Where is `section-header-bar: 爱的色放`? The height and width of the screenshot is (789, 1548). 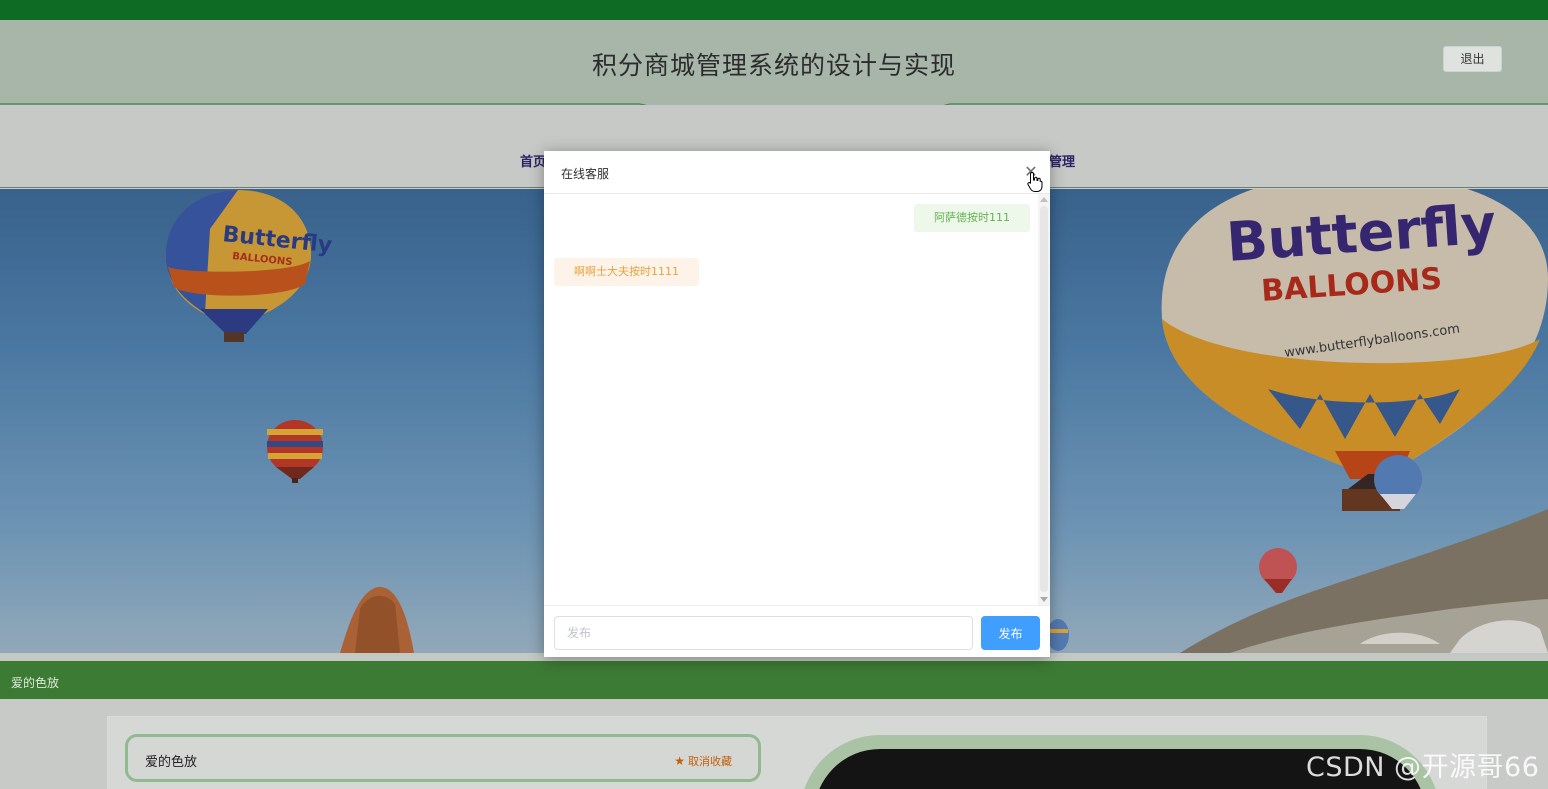
section-header-bar: 爱的色放 is located at coordinates (774, 680).